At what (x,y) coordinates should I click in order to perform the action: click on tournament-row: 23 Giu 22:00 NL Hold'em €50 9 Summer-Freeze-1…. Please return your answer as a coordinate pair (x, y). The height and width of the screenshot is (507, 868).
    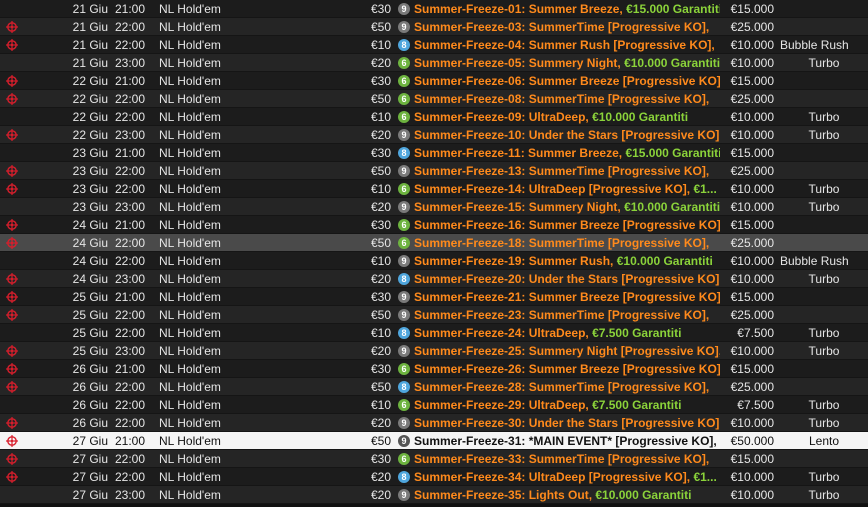
    Looking at the image, I should click on (434, 171).